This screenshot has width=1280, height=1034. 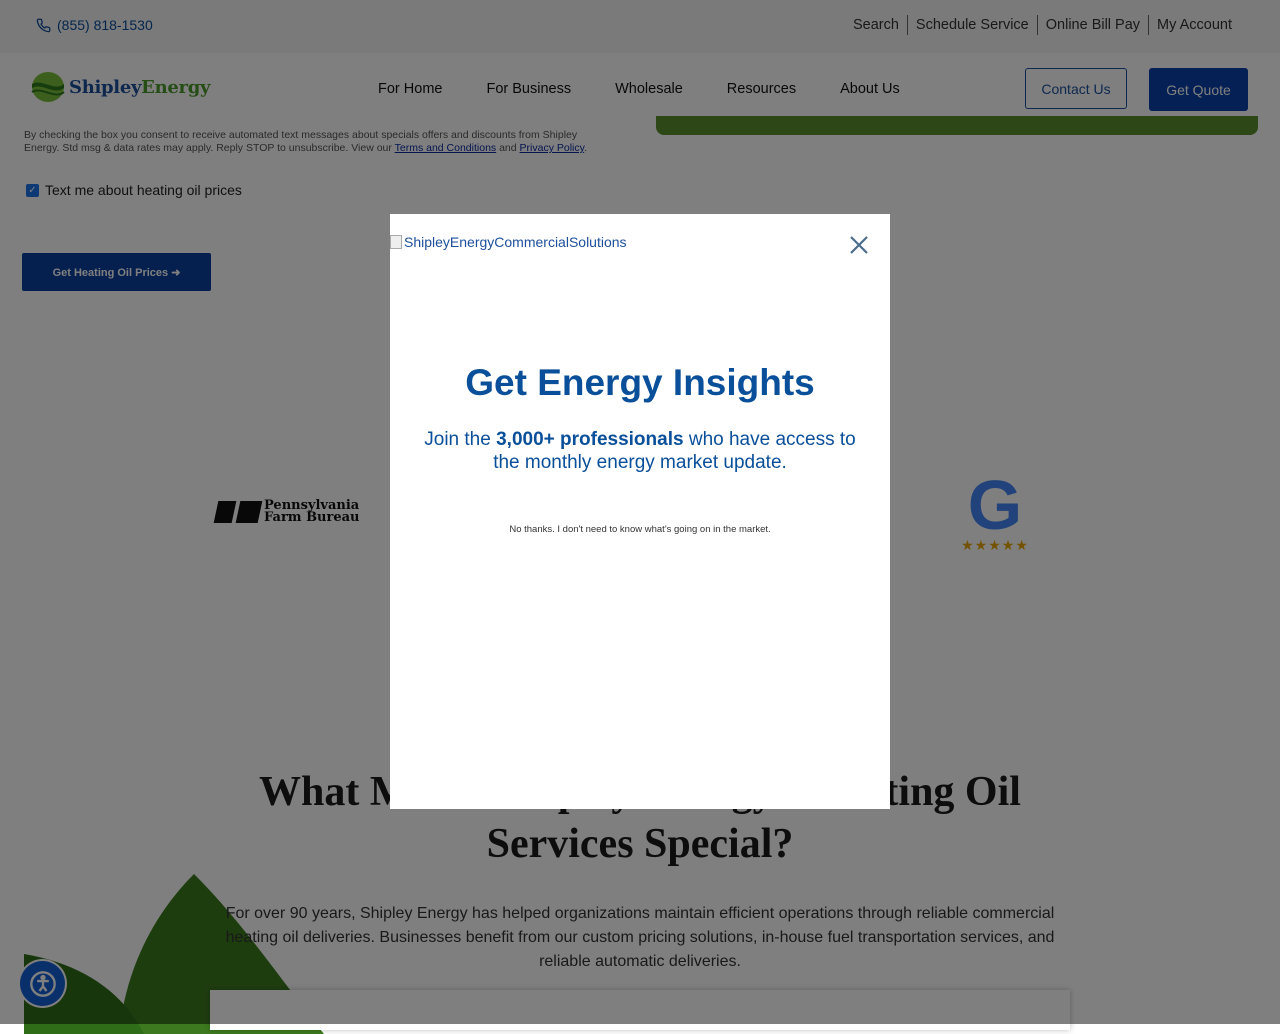 What do you see at coordinates (396, 242) in the screenshot?
I see `broken-image-icon` at bounding box center [396, 242].